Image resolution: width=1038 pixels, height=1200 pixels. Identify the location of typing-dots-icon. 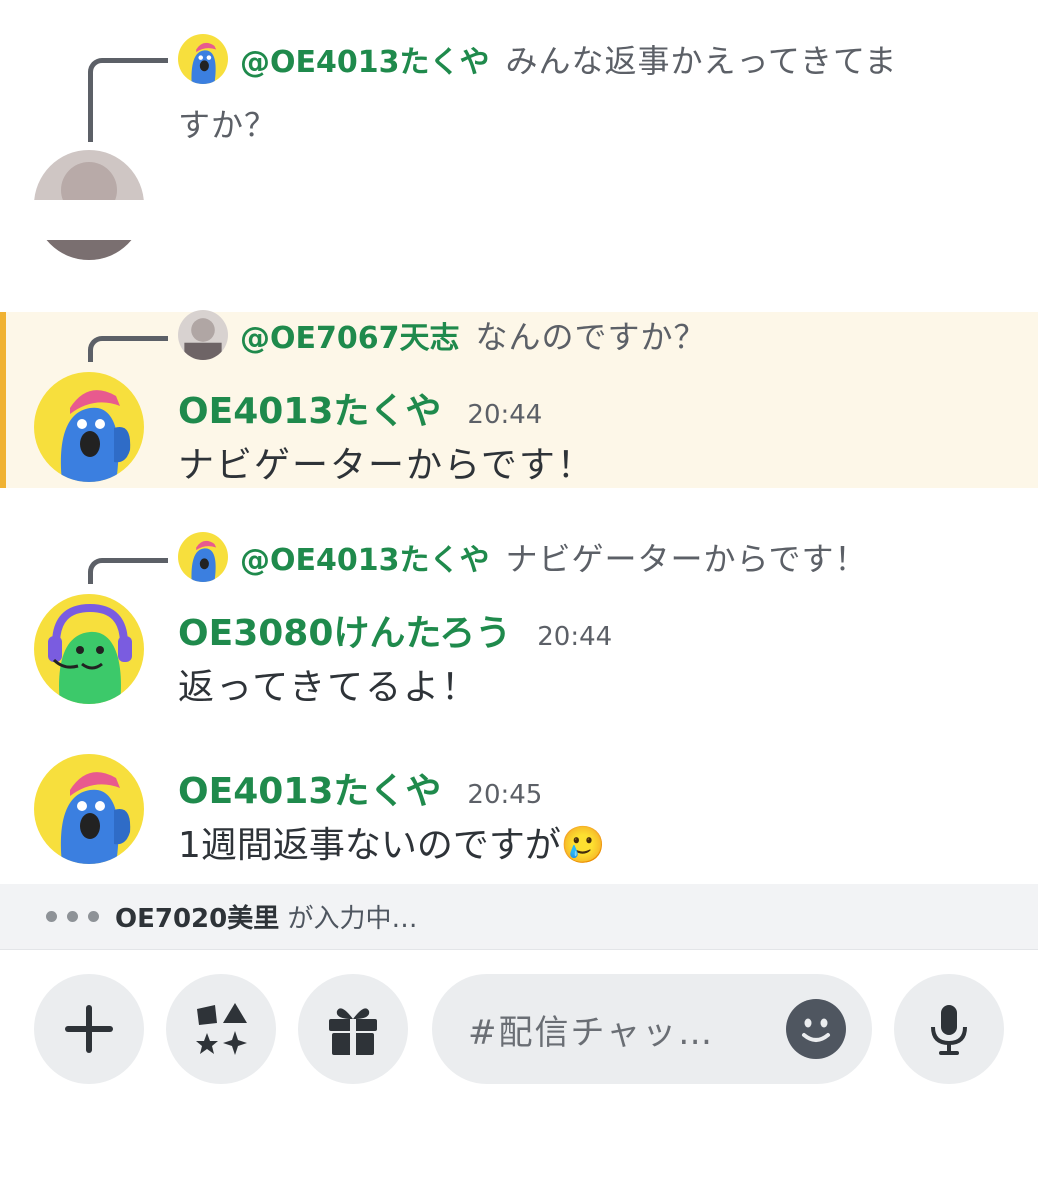
(72, 916).